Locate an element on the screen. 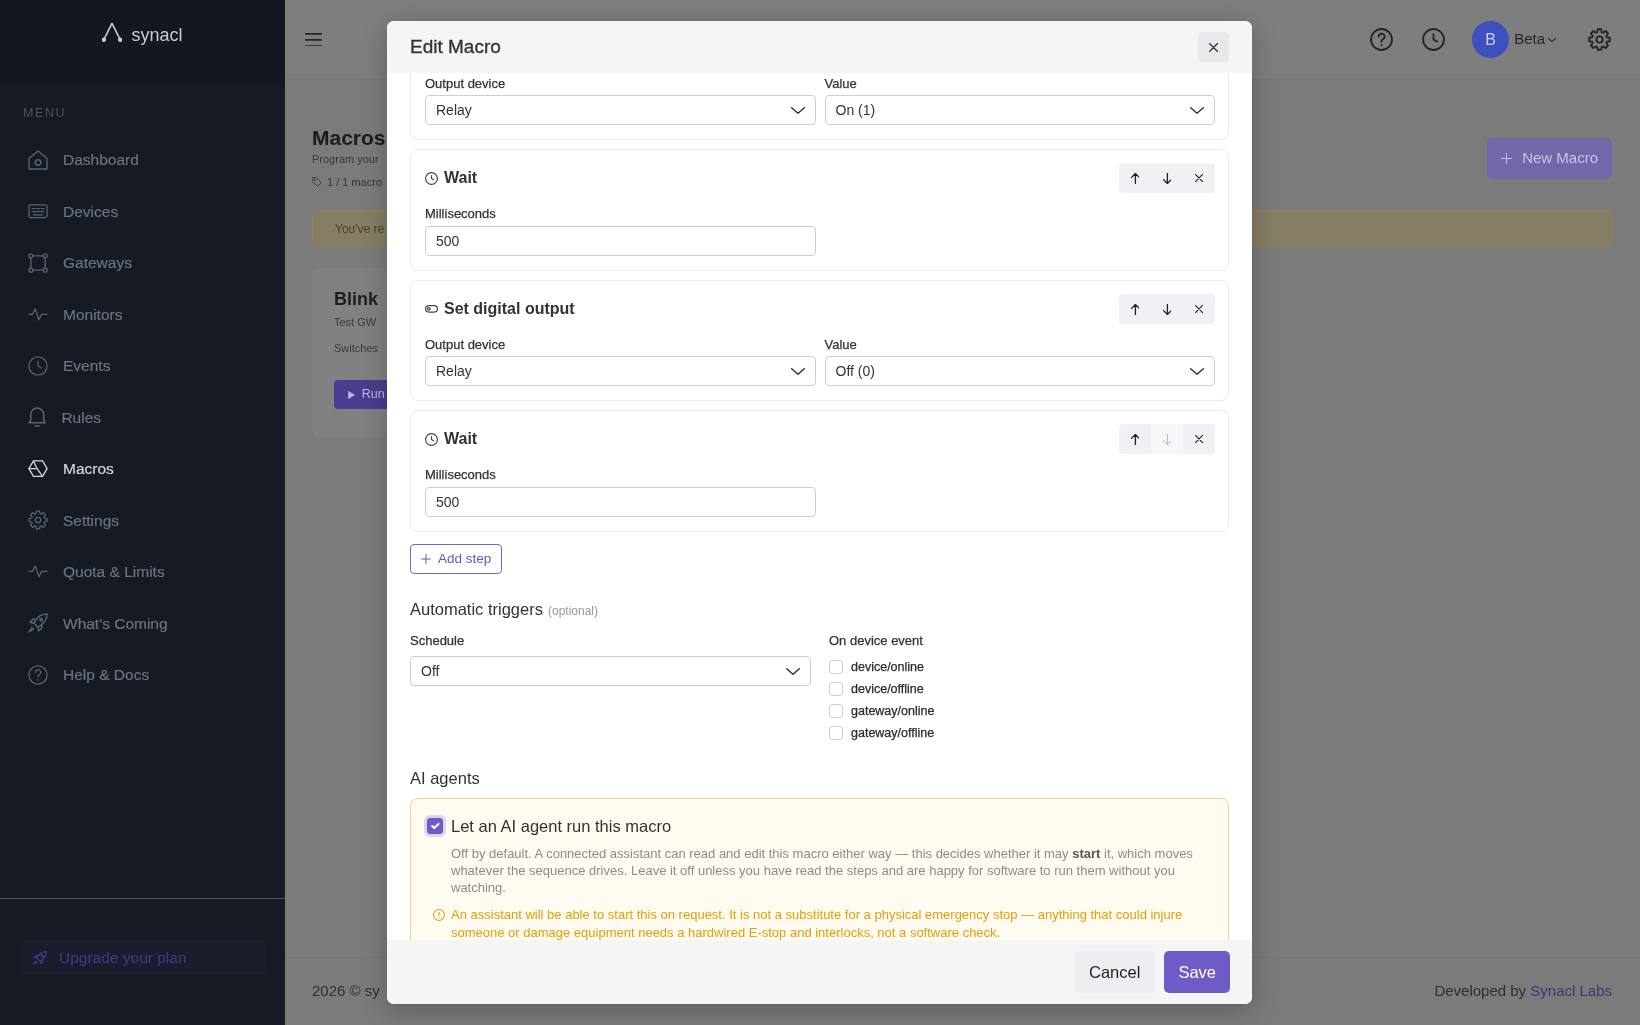 The height and width of the screenshot is (1025, 1640). sidebar-item: Help & Docs is located at coordinates (142, 675).